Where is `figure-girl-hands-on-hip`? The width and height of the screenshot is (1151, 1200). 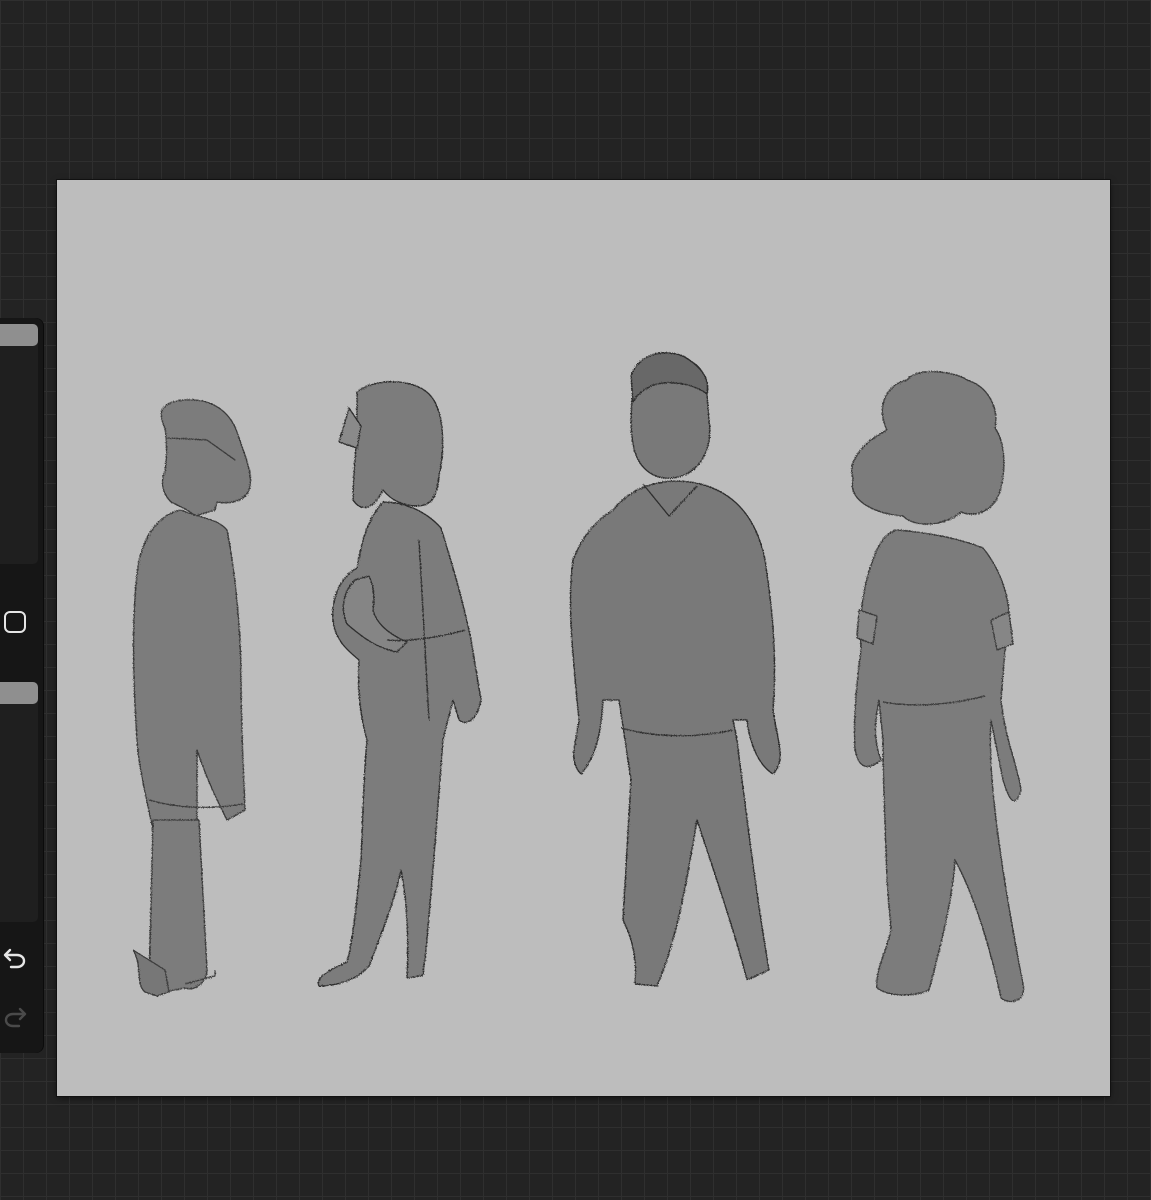
figure-girl-hands-on-hip is located at coordinates (399, 684).